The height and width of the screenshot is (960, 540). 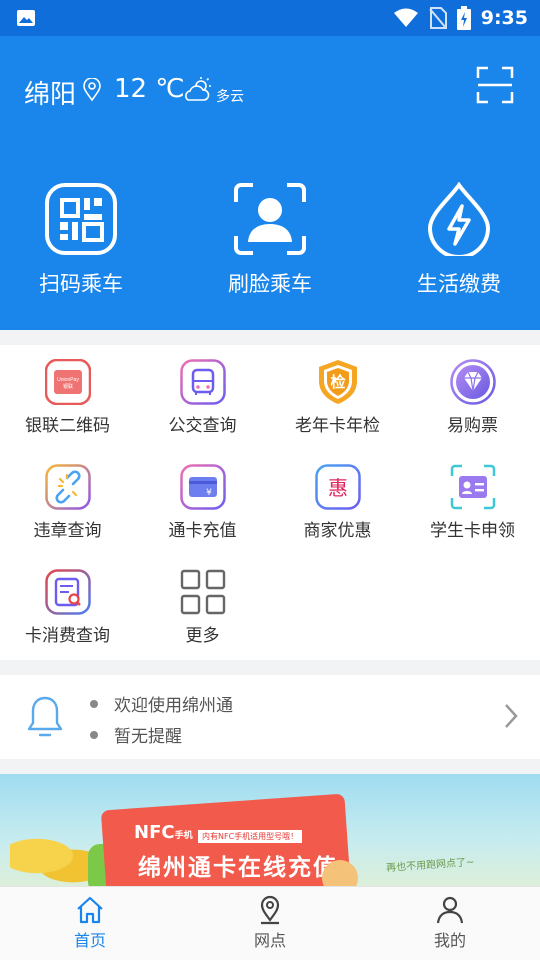 I want to click on service-label: 通卡充值, so click(x=202, y=531).